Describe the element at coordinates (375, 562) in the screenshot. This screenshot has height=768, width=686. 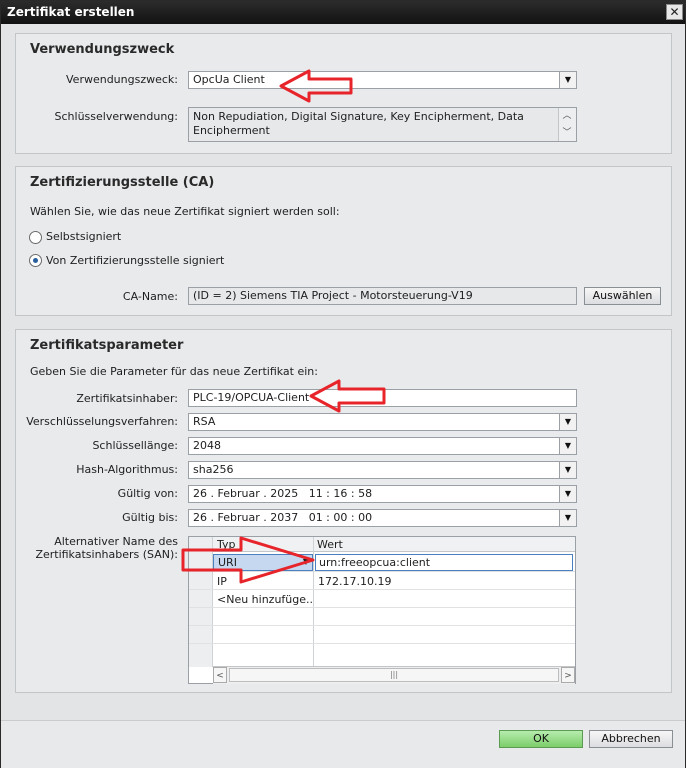
I see `row-value-value: urn:freeopcua:client` at that location.